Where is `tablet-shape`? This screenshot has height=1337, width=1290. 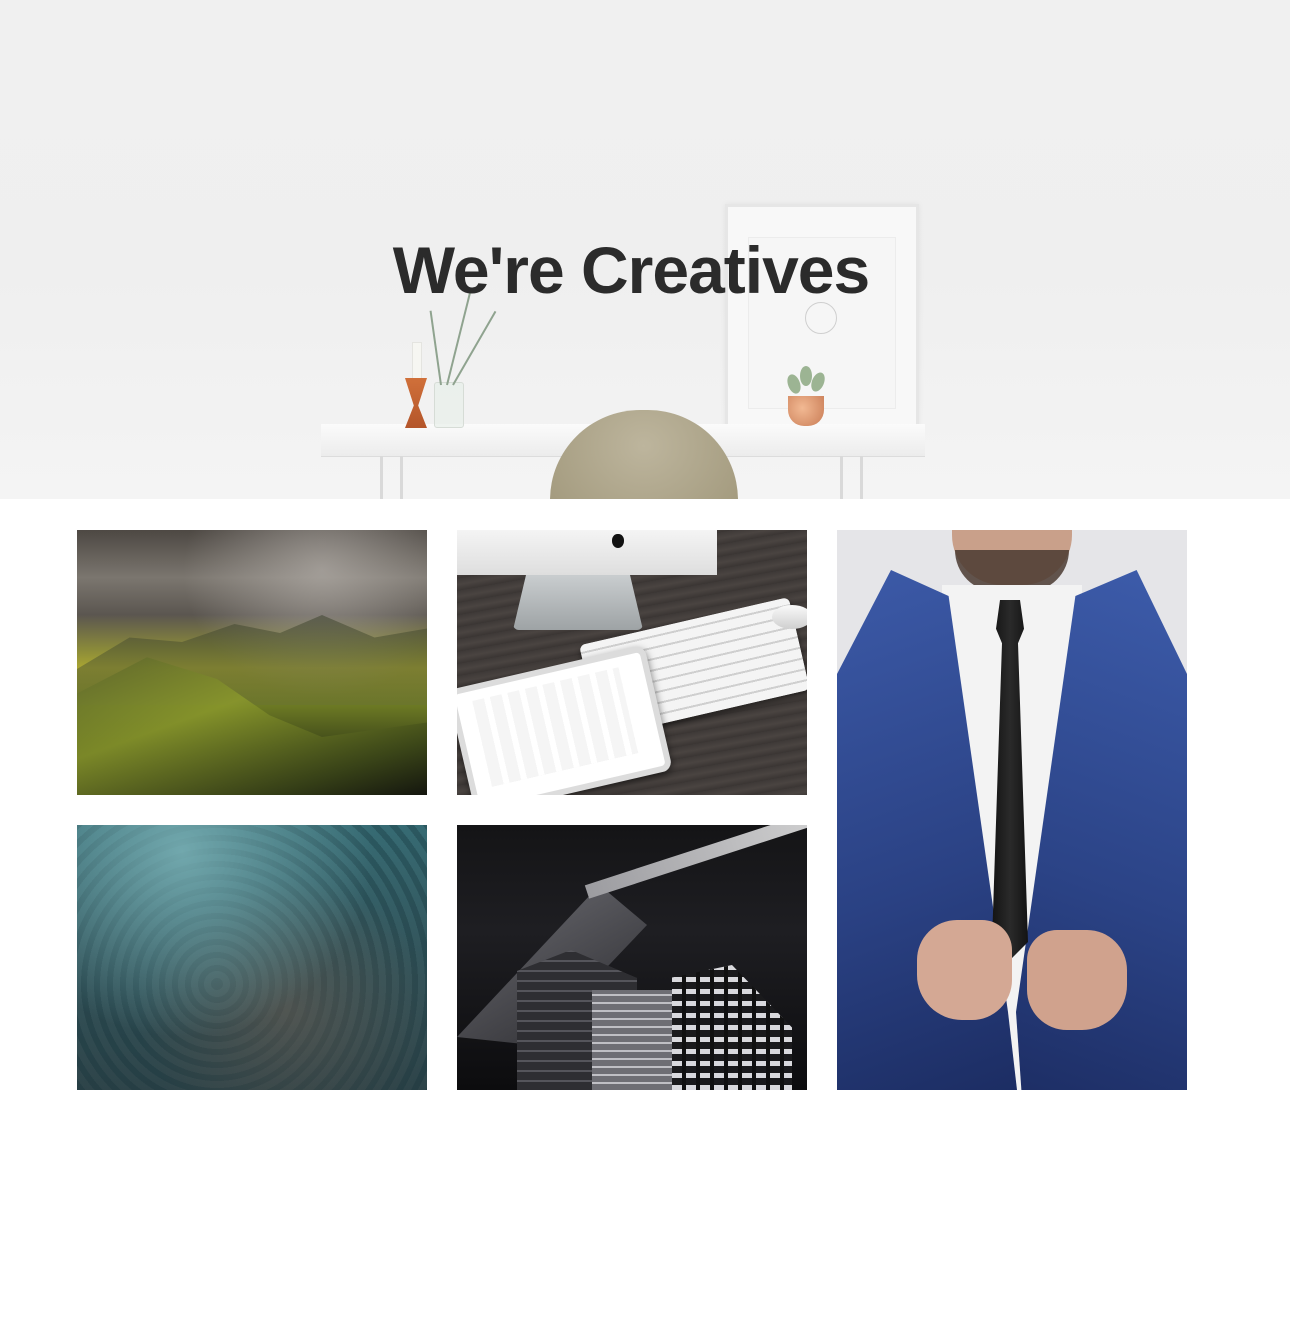 tablet-shape is located at coordinates (565, 719).